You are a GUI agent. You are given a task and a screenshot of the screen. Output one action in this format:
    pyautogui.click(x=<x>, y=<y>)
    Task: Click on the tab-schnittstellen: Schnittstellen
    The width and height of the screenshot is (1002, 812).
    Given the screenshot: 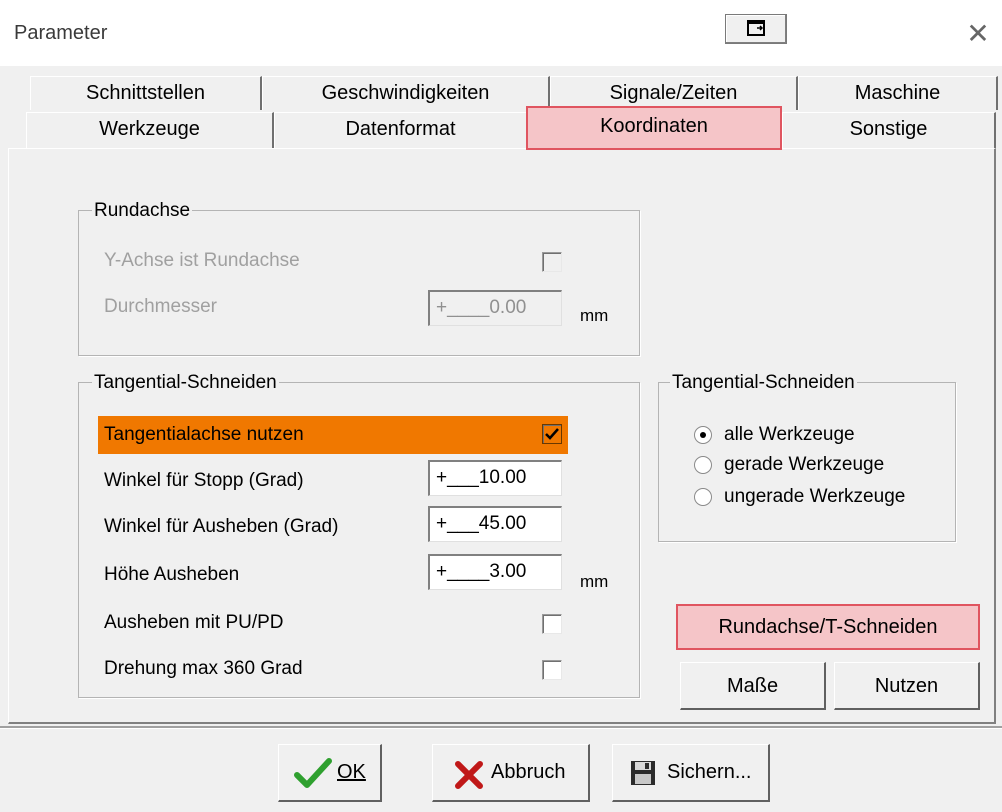 What is the action you would take?
    pyautogui.click(x=146, y=93)
    